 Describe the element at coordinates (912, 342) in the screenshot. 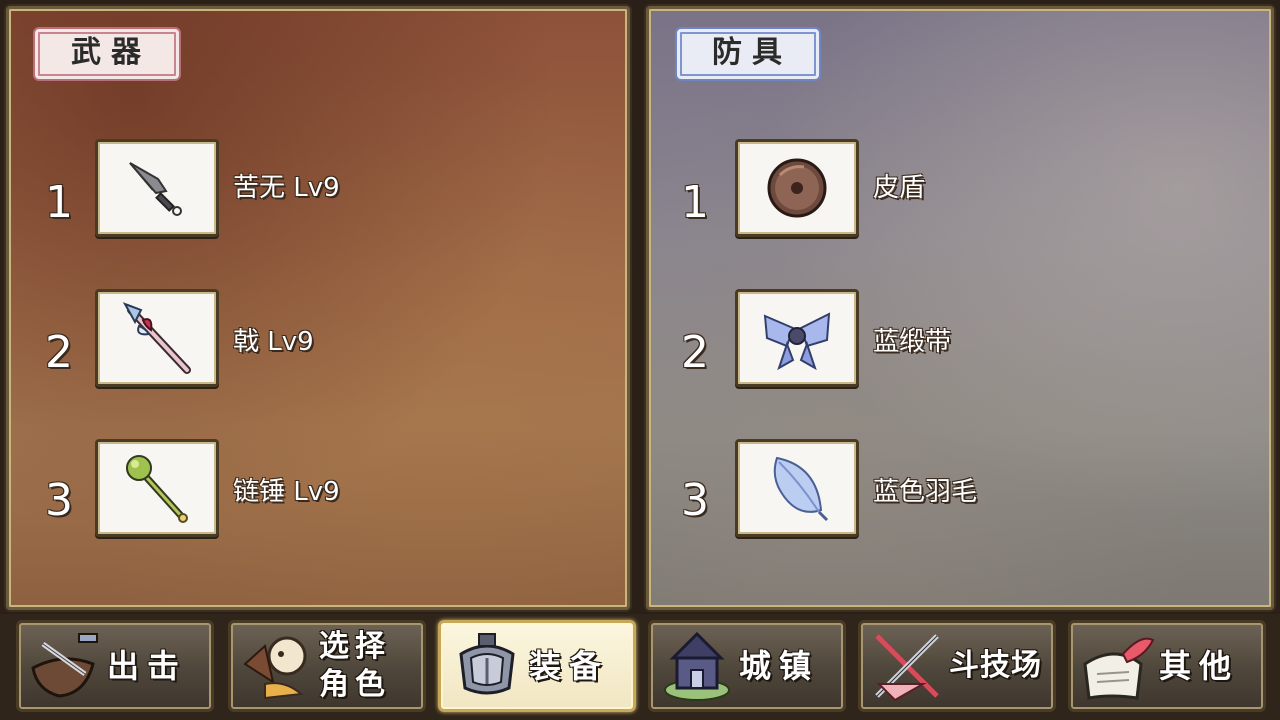

I see `armor-label-2: 蓝缎带` at that location.